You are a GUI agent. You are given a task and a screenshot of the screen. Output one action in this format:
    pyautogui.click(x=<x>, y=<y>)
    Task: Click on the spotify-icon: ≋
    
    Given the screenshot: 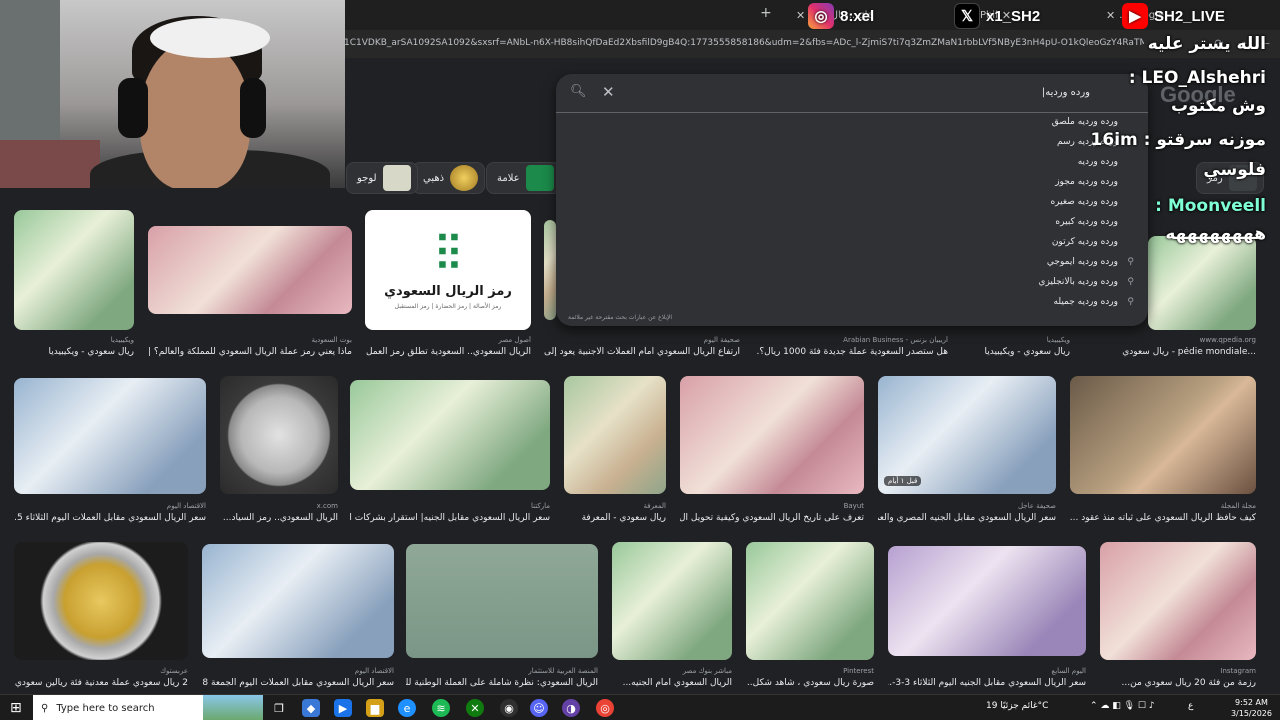 What is the action you would take?
    pyautogui.click(x=441, y=708)
    